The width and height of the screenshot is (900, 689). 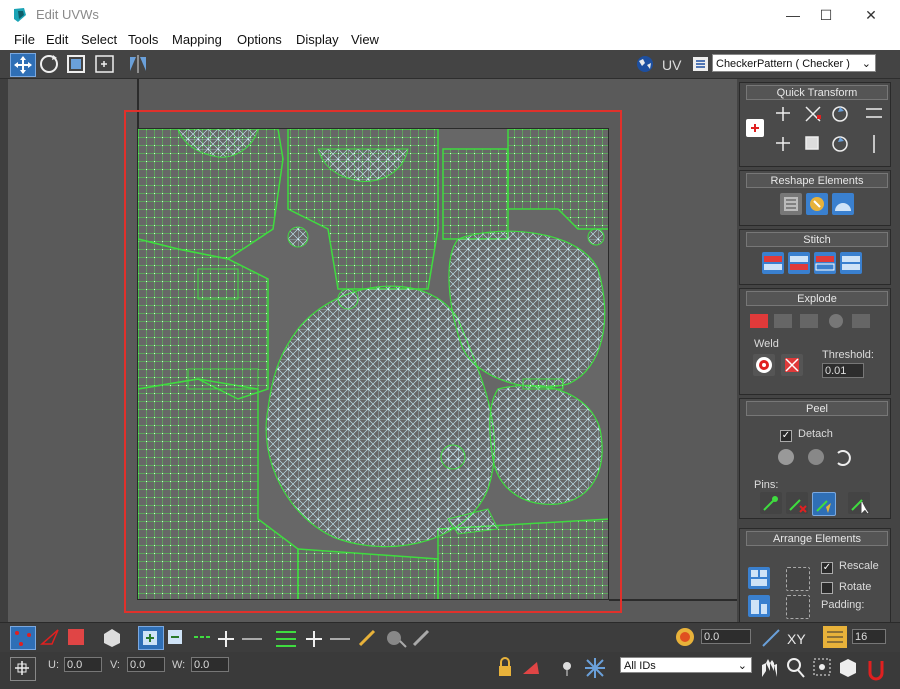 What do you see at coordinates (798, 506) in the screenshot?
I see `unpin-icon` at bounding box center [798, 506].